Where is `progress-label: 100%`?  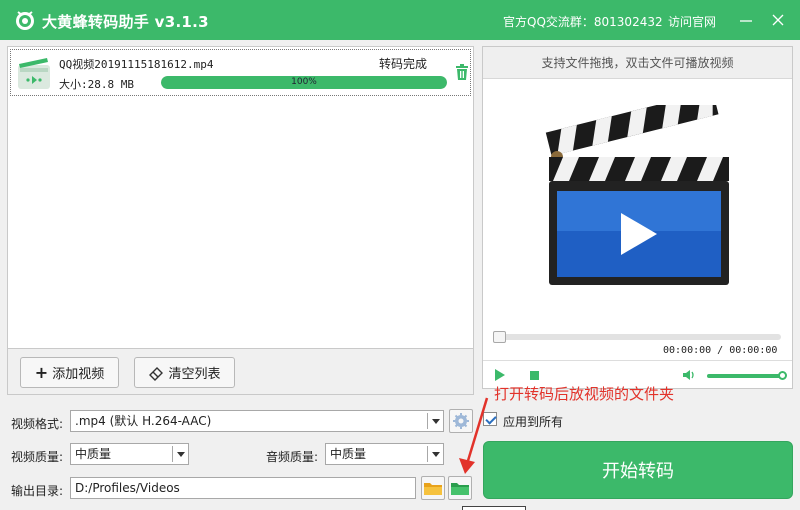 progress-label: 100% is located at coordinates (304, 82).